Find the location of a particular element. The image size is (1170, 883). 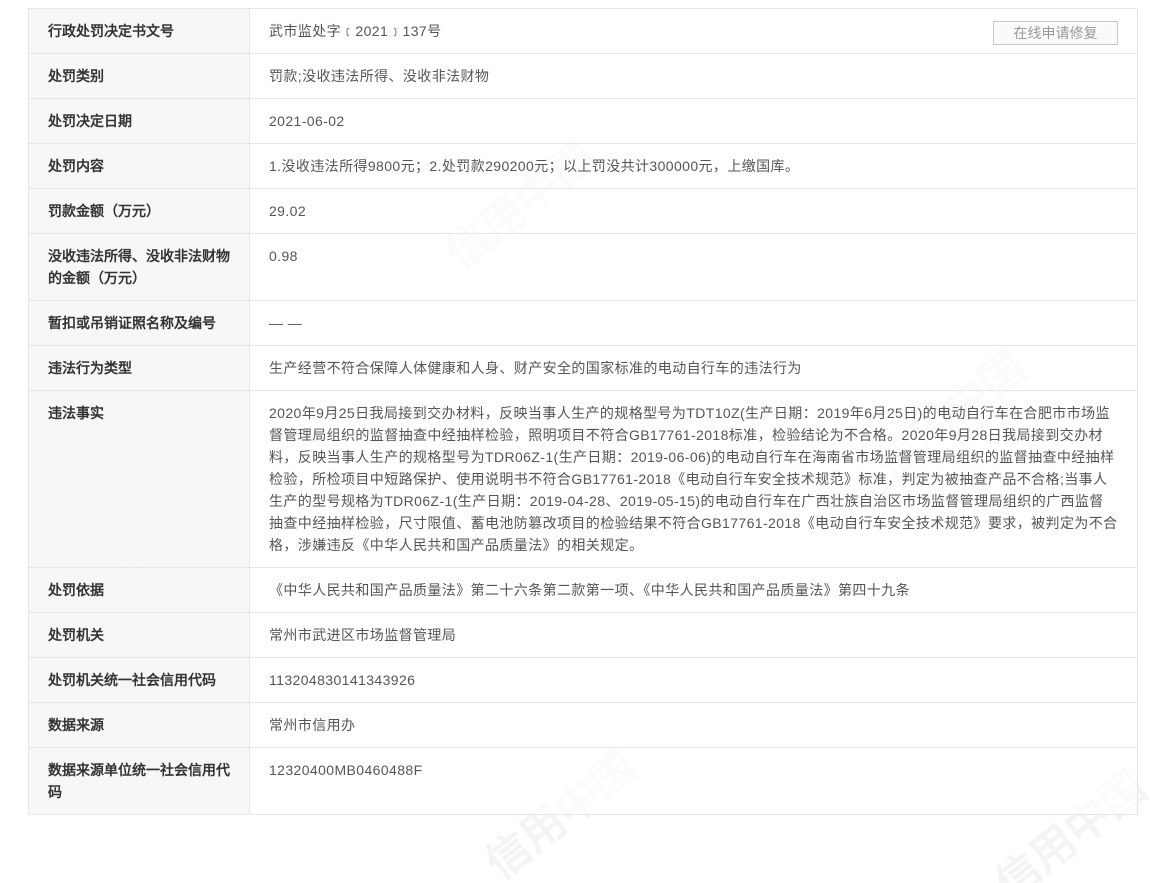

row-label: 罚款金额（万元） is located at coordinates (139, 211).